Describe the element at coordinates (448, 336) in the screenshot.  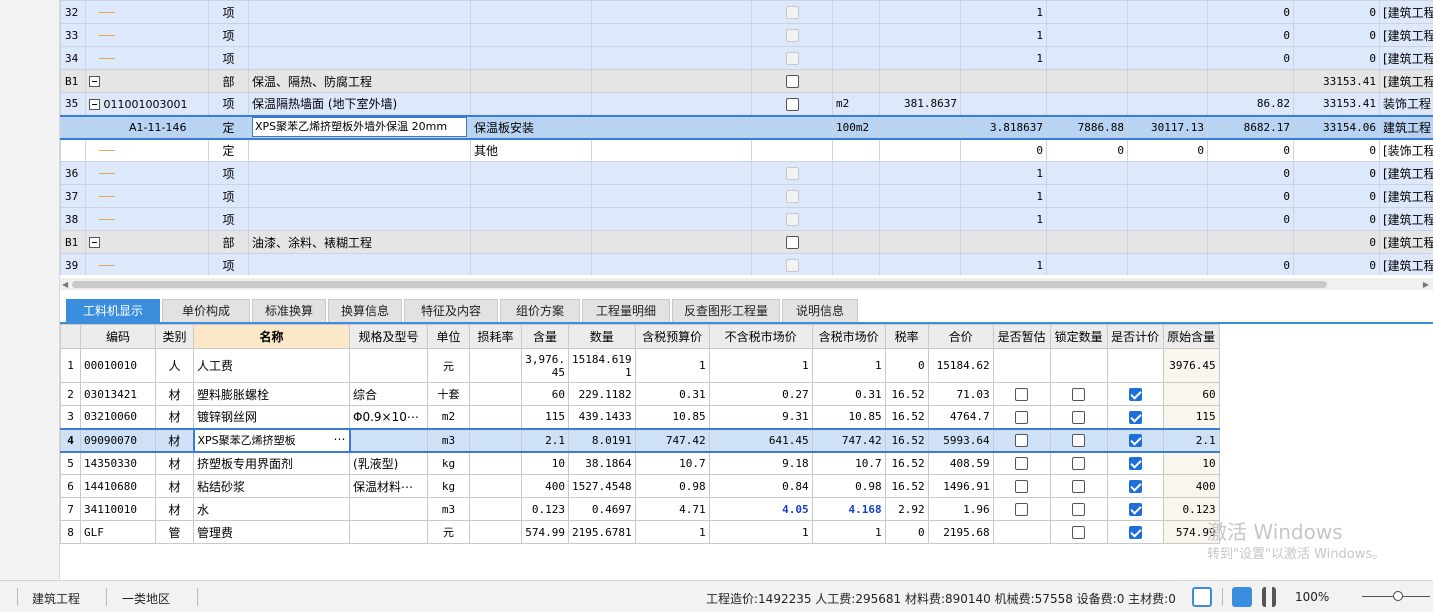
I see `column-header: 单位` at that location.